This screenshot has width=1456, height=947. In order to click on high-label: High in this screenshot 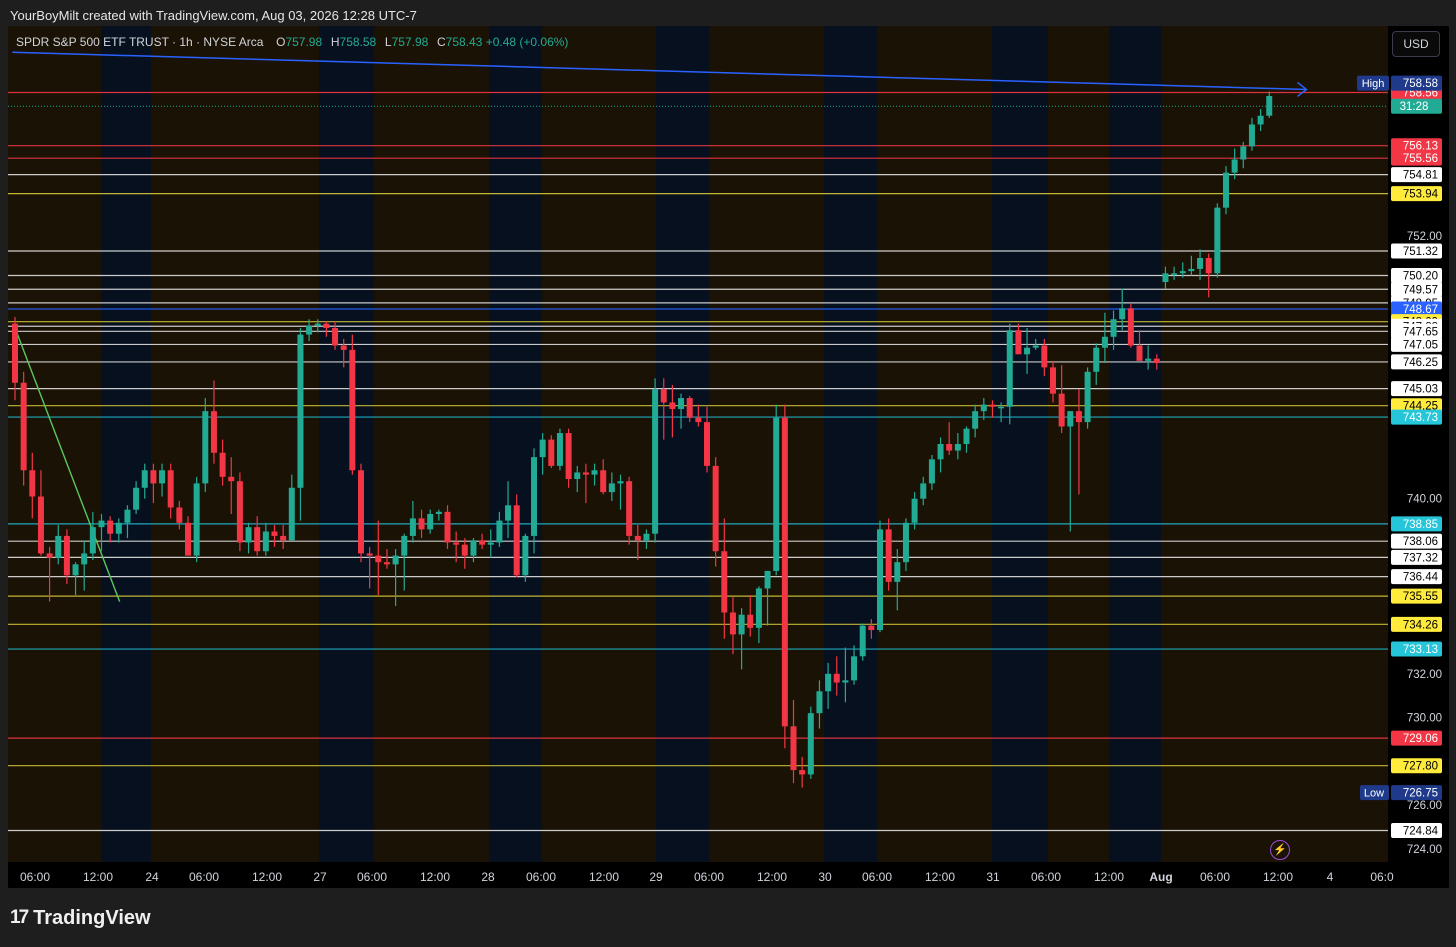, I will do `click(1373, 84)`.